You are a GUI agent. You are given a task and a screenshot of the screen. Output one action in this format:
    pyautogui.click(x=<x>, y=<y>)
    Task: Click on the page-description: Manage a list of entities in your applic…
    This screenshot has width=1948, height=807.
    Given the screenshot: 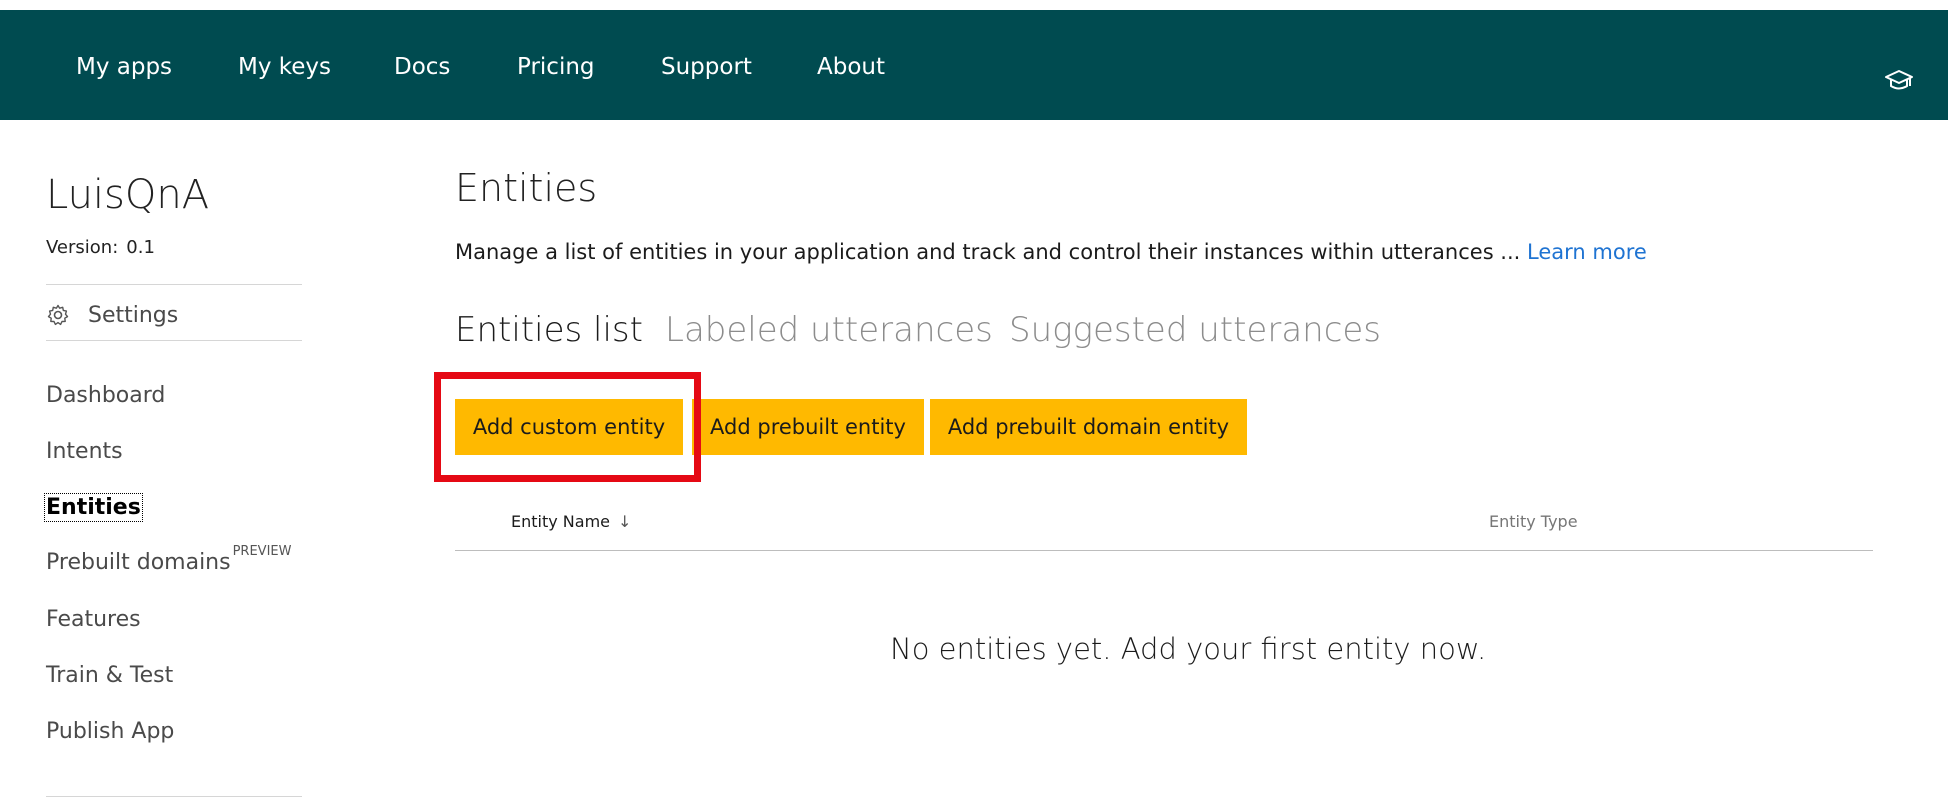 What is the action you would take?
    pyautogui.click(x=1051, y=252)
    